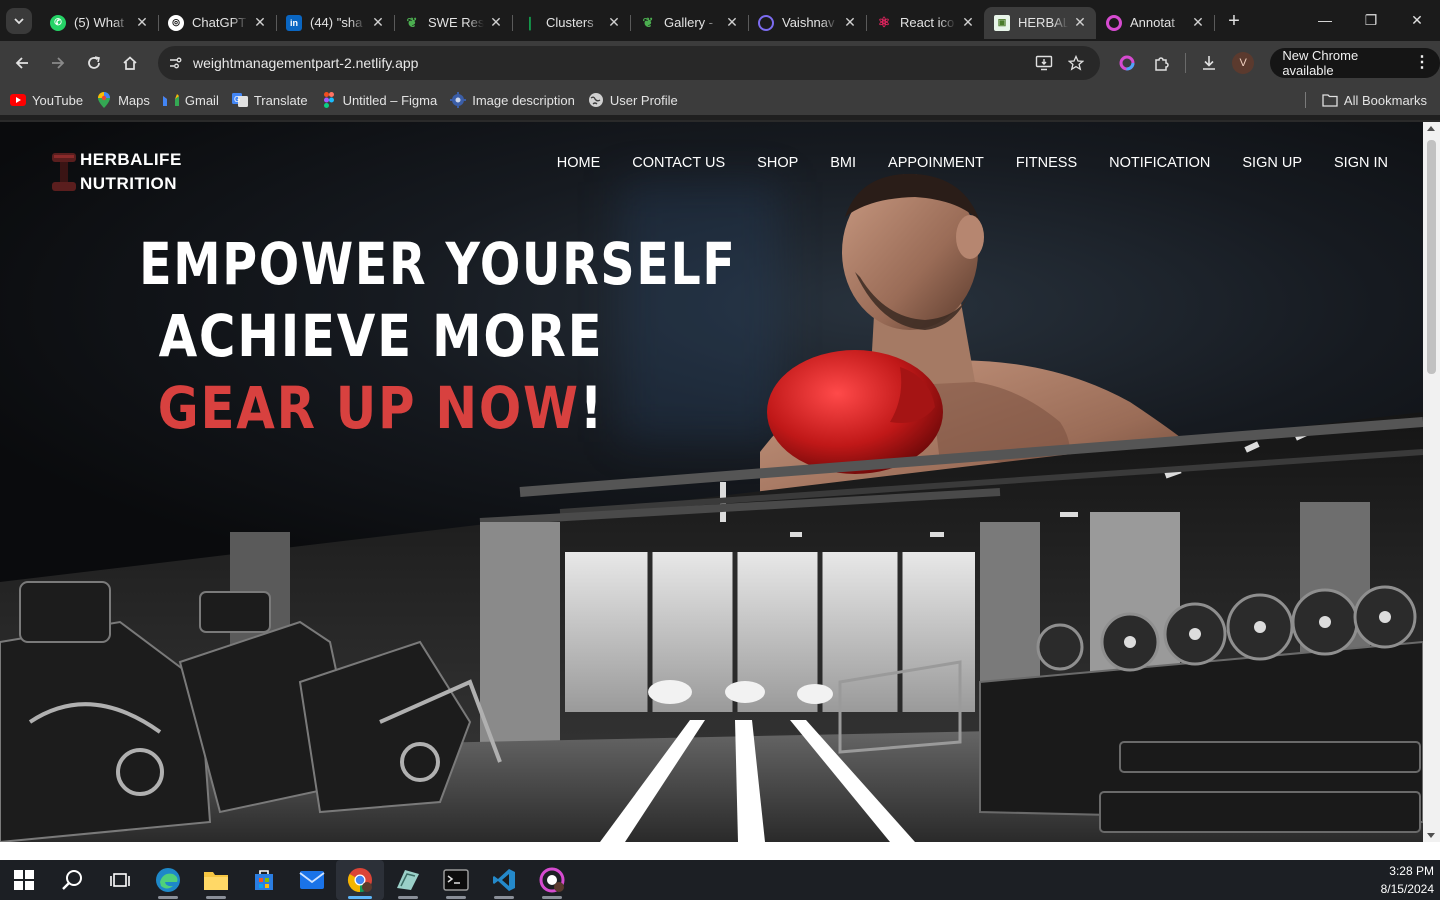  What do you see at coordinates (116, 172) in the screenshot?
I see `site-logo: HERBALIFE NUTRITION` at bounding box center [116, 172].